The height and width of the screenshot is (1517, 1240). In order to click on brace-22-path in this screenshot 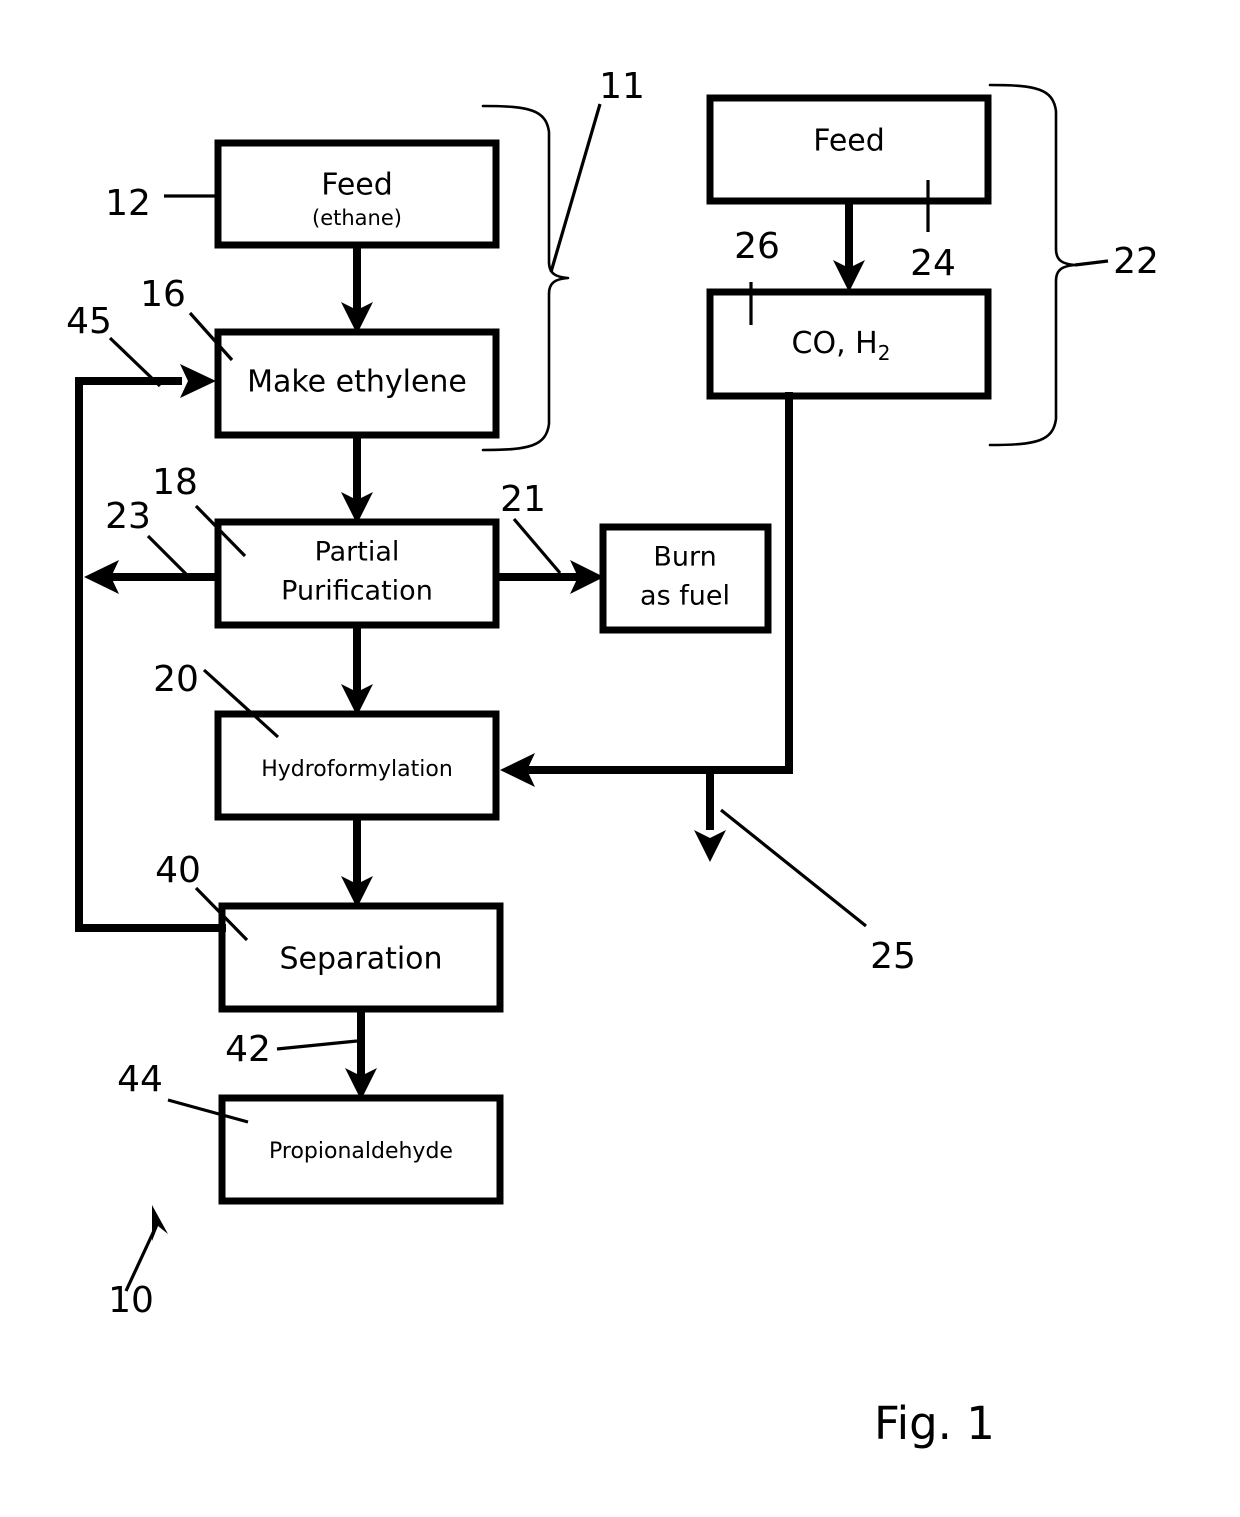, I will do `click(1032, 265)`.